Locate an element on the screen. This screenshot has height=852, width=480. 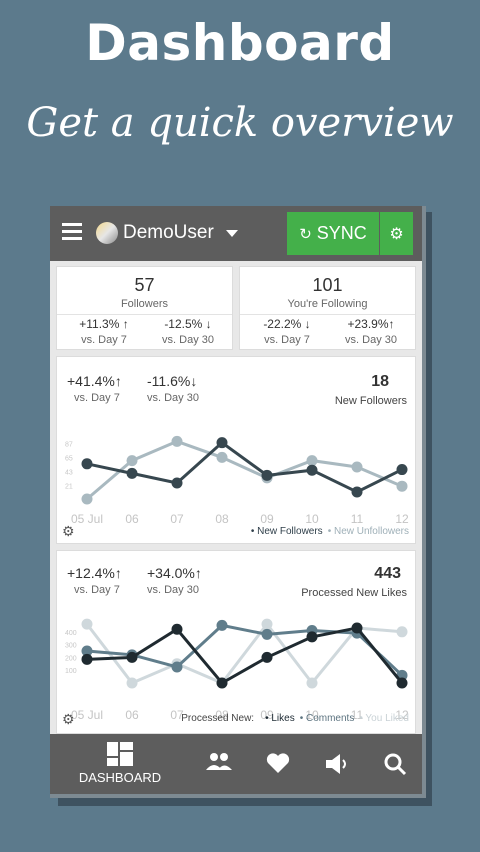
y-tick-label: 200 is located at coordinates (71, 658).